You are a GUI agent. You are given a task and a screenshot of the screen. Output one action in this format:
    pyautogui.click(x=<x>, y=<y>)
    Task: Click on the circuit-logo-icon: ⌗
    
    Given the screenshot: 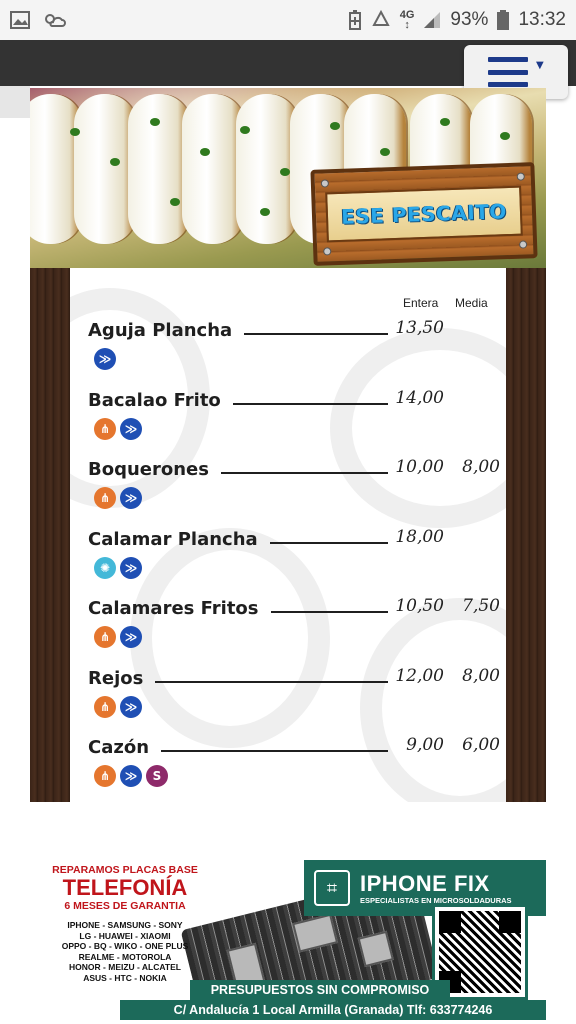 What is the action you would take?
    pyautogui.click(x=332, y=888)
    